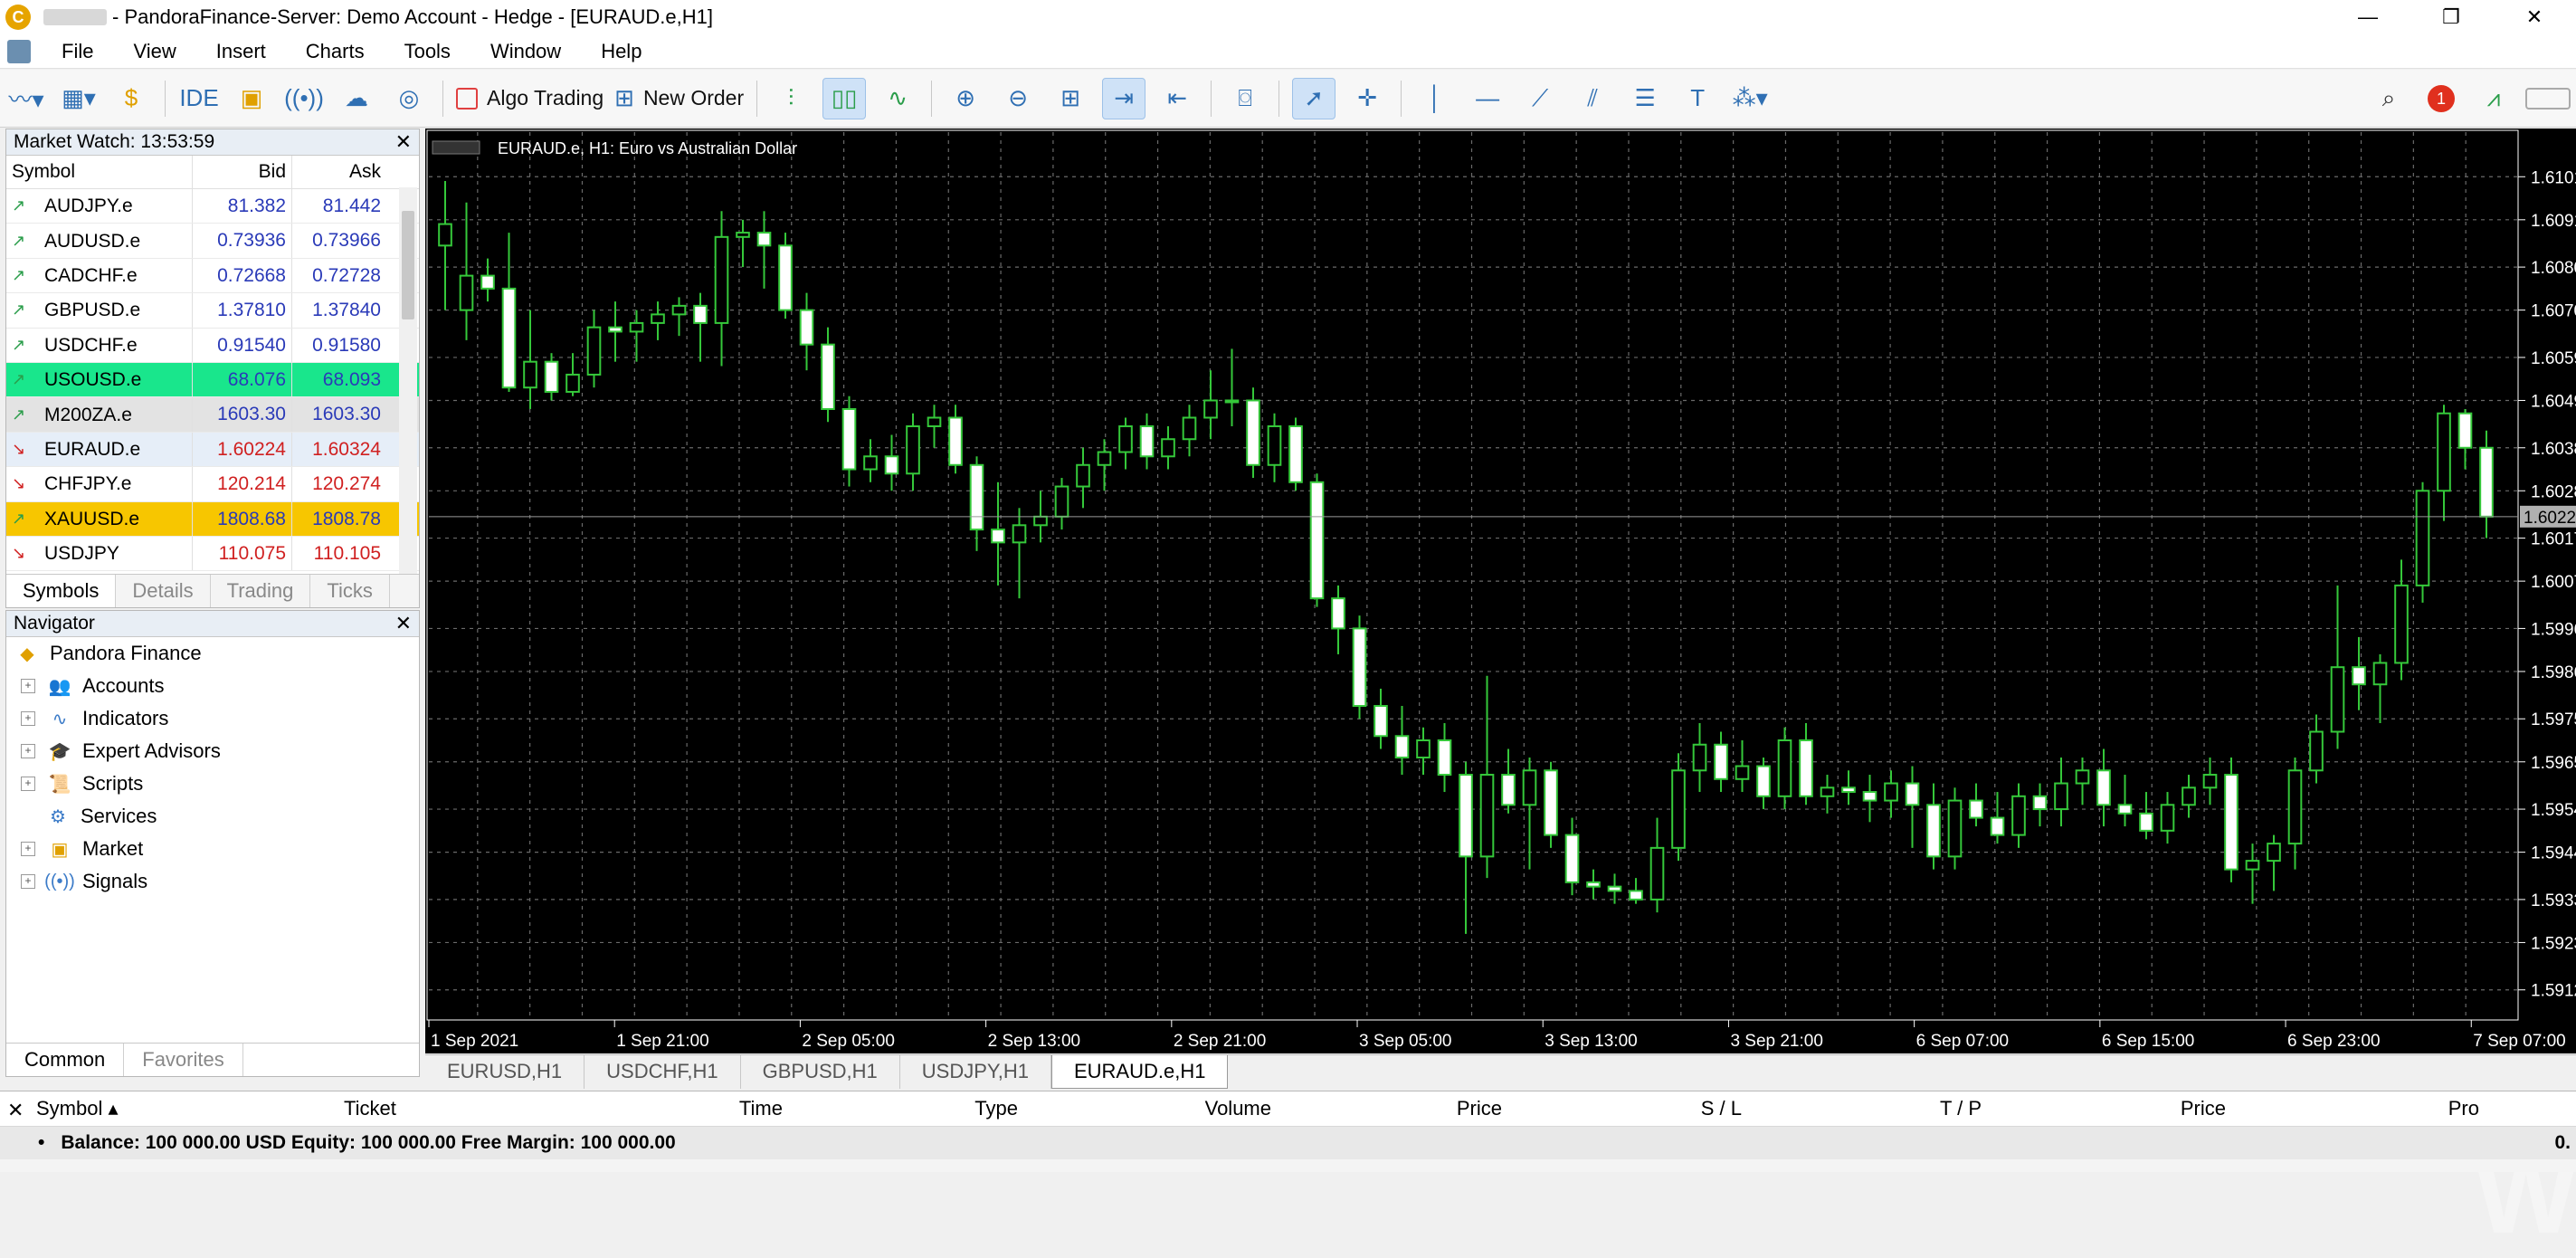  What do you see at coordinates (1622, 1108) in the screenshot?
I see `column-sl: S / L` at bounding box center [1622, 1108].